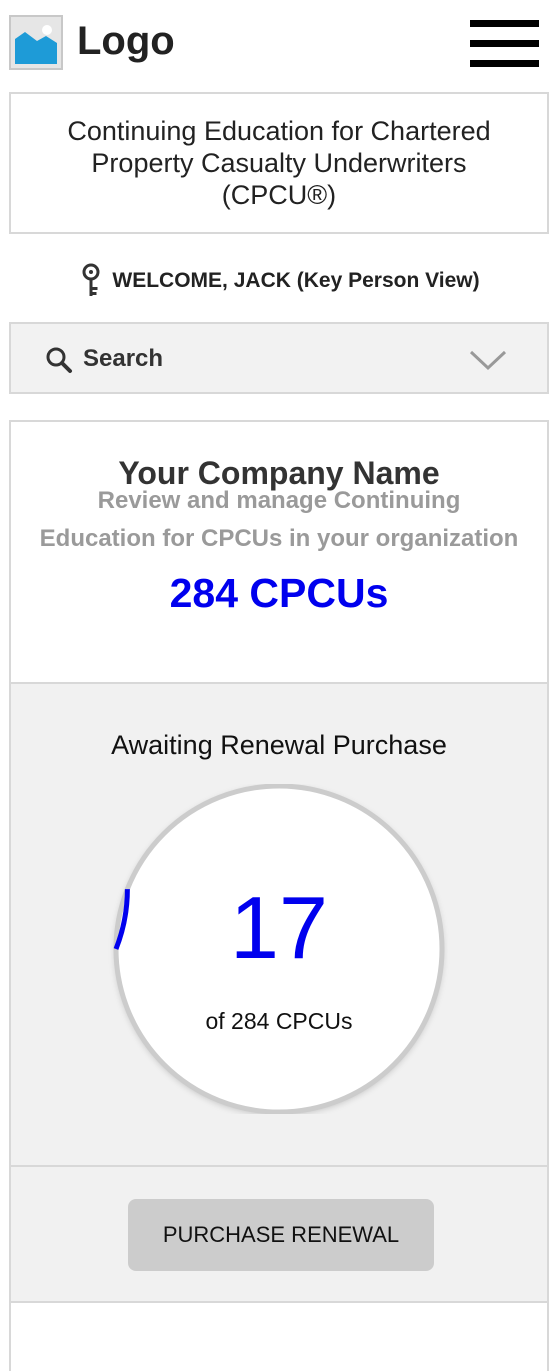 This screenshot has height=1371, width=560. I want to click on image-placeholder-icon, so click(36, 42).